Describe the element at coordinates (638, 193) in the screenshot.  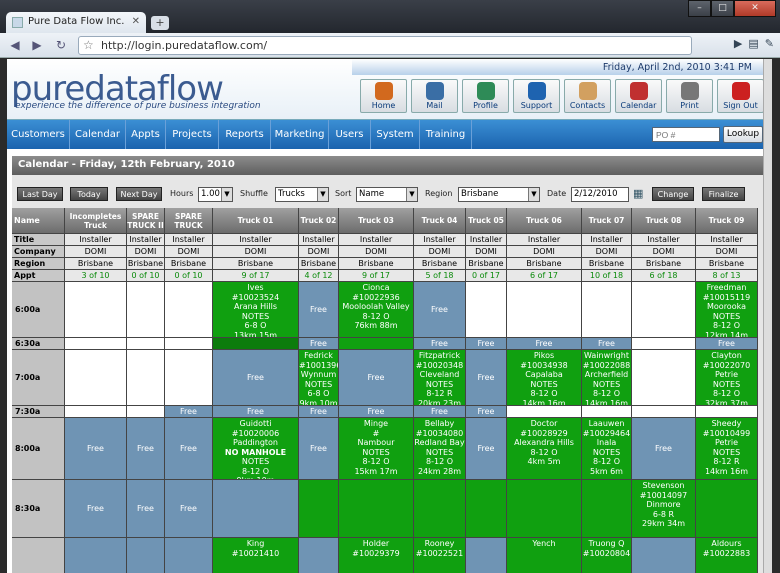
I see `calendar-picker-icon: ▦` at that location.